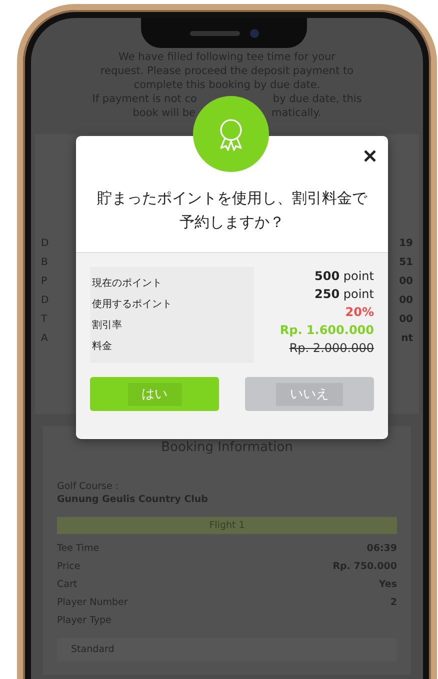 Image resolution: width=438 pixels, height=679 pixels. What do you see at coordinates (107, 325) in the screenshot?
I see `info-label: 割引率` at bounding box center [107, 325].